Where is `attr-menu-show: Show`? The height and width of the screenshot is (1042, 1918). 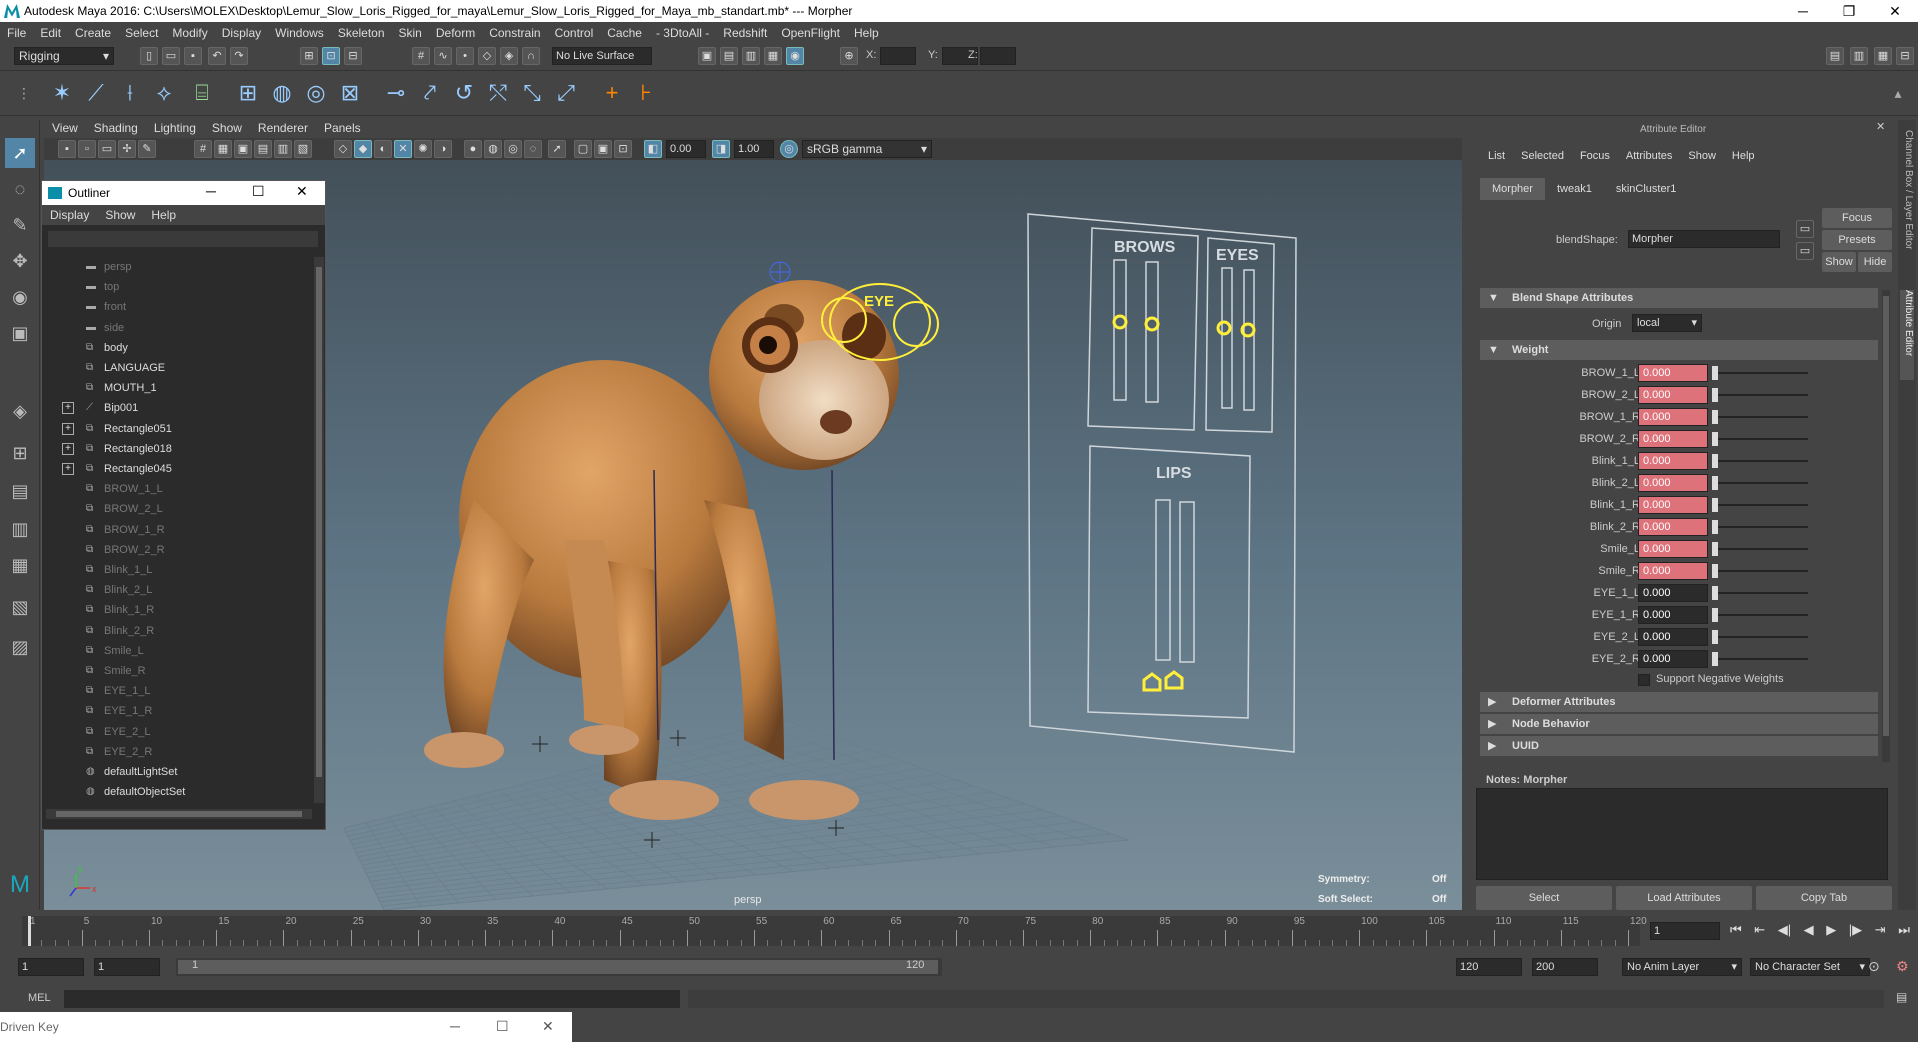
attr-menu-show: Show is located at coordinates (1702, 156).